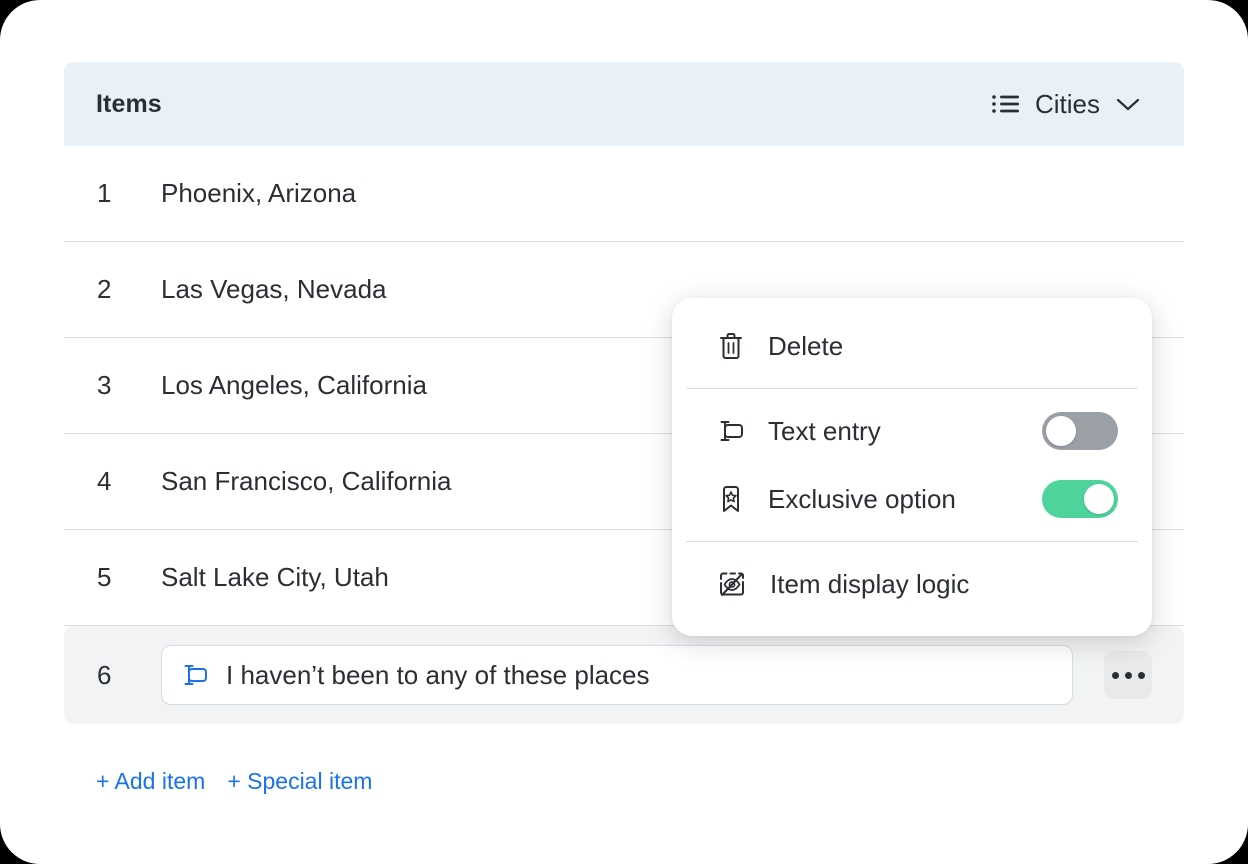  Describe the element at coordinates (824, 430) in the screenshot. I see `menu-item-label: Text entry` at that location.